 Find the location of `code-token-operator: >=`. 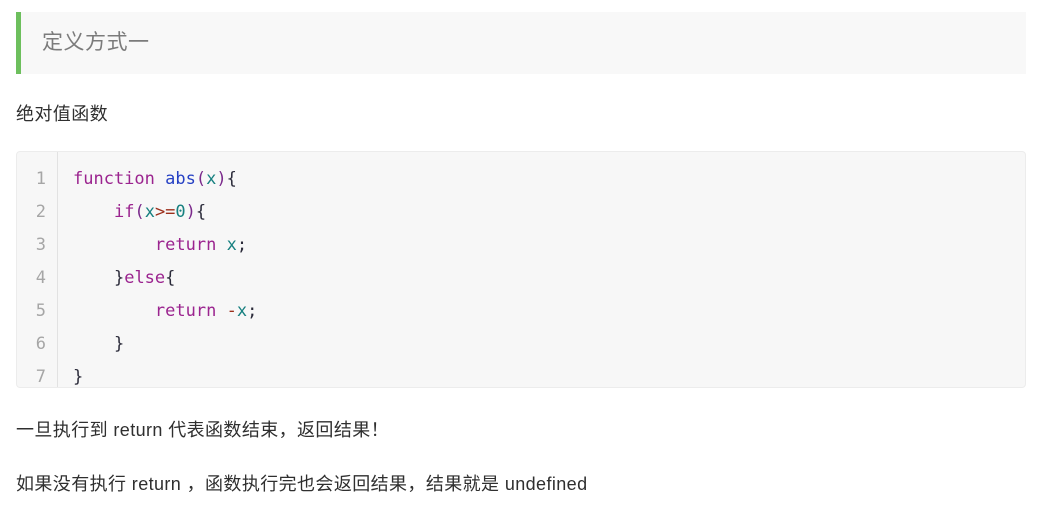

code-token-operator: >= is located at coordinates (165, 212).